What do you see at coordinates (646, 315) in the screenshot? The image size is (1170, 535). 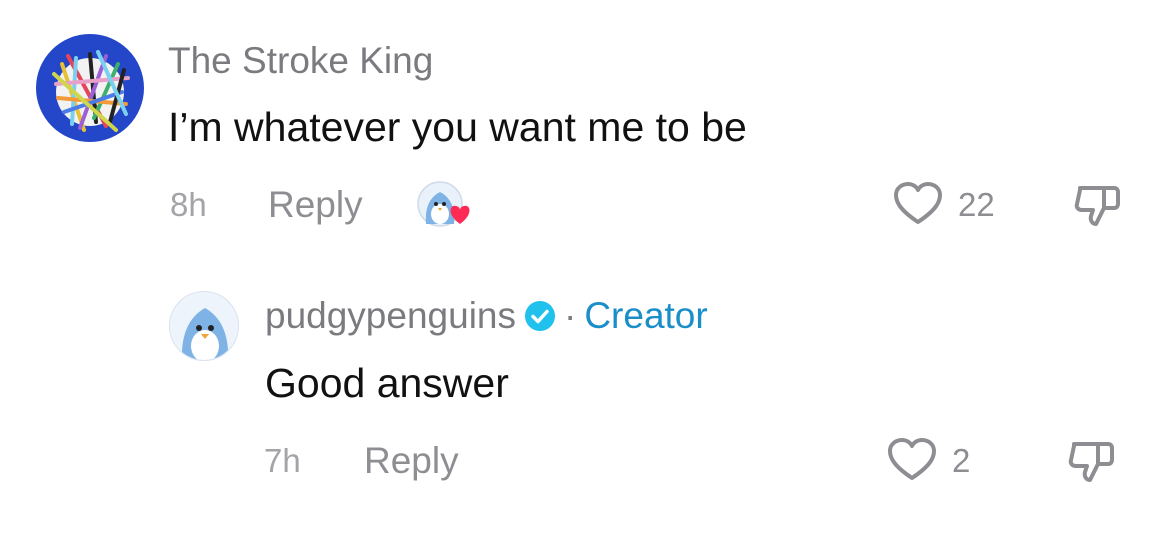 I see `creator-badge: Creator` at bounding box center [646, 315].